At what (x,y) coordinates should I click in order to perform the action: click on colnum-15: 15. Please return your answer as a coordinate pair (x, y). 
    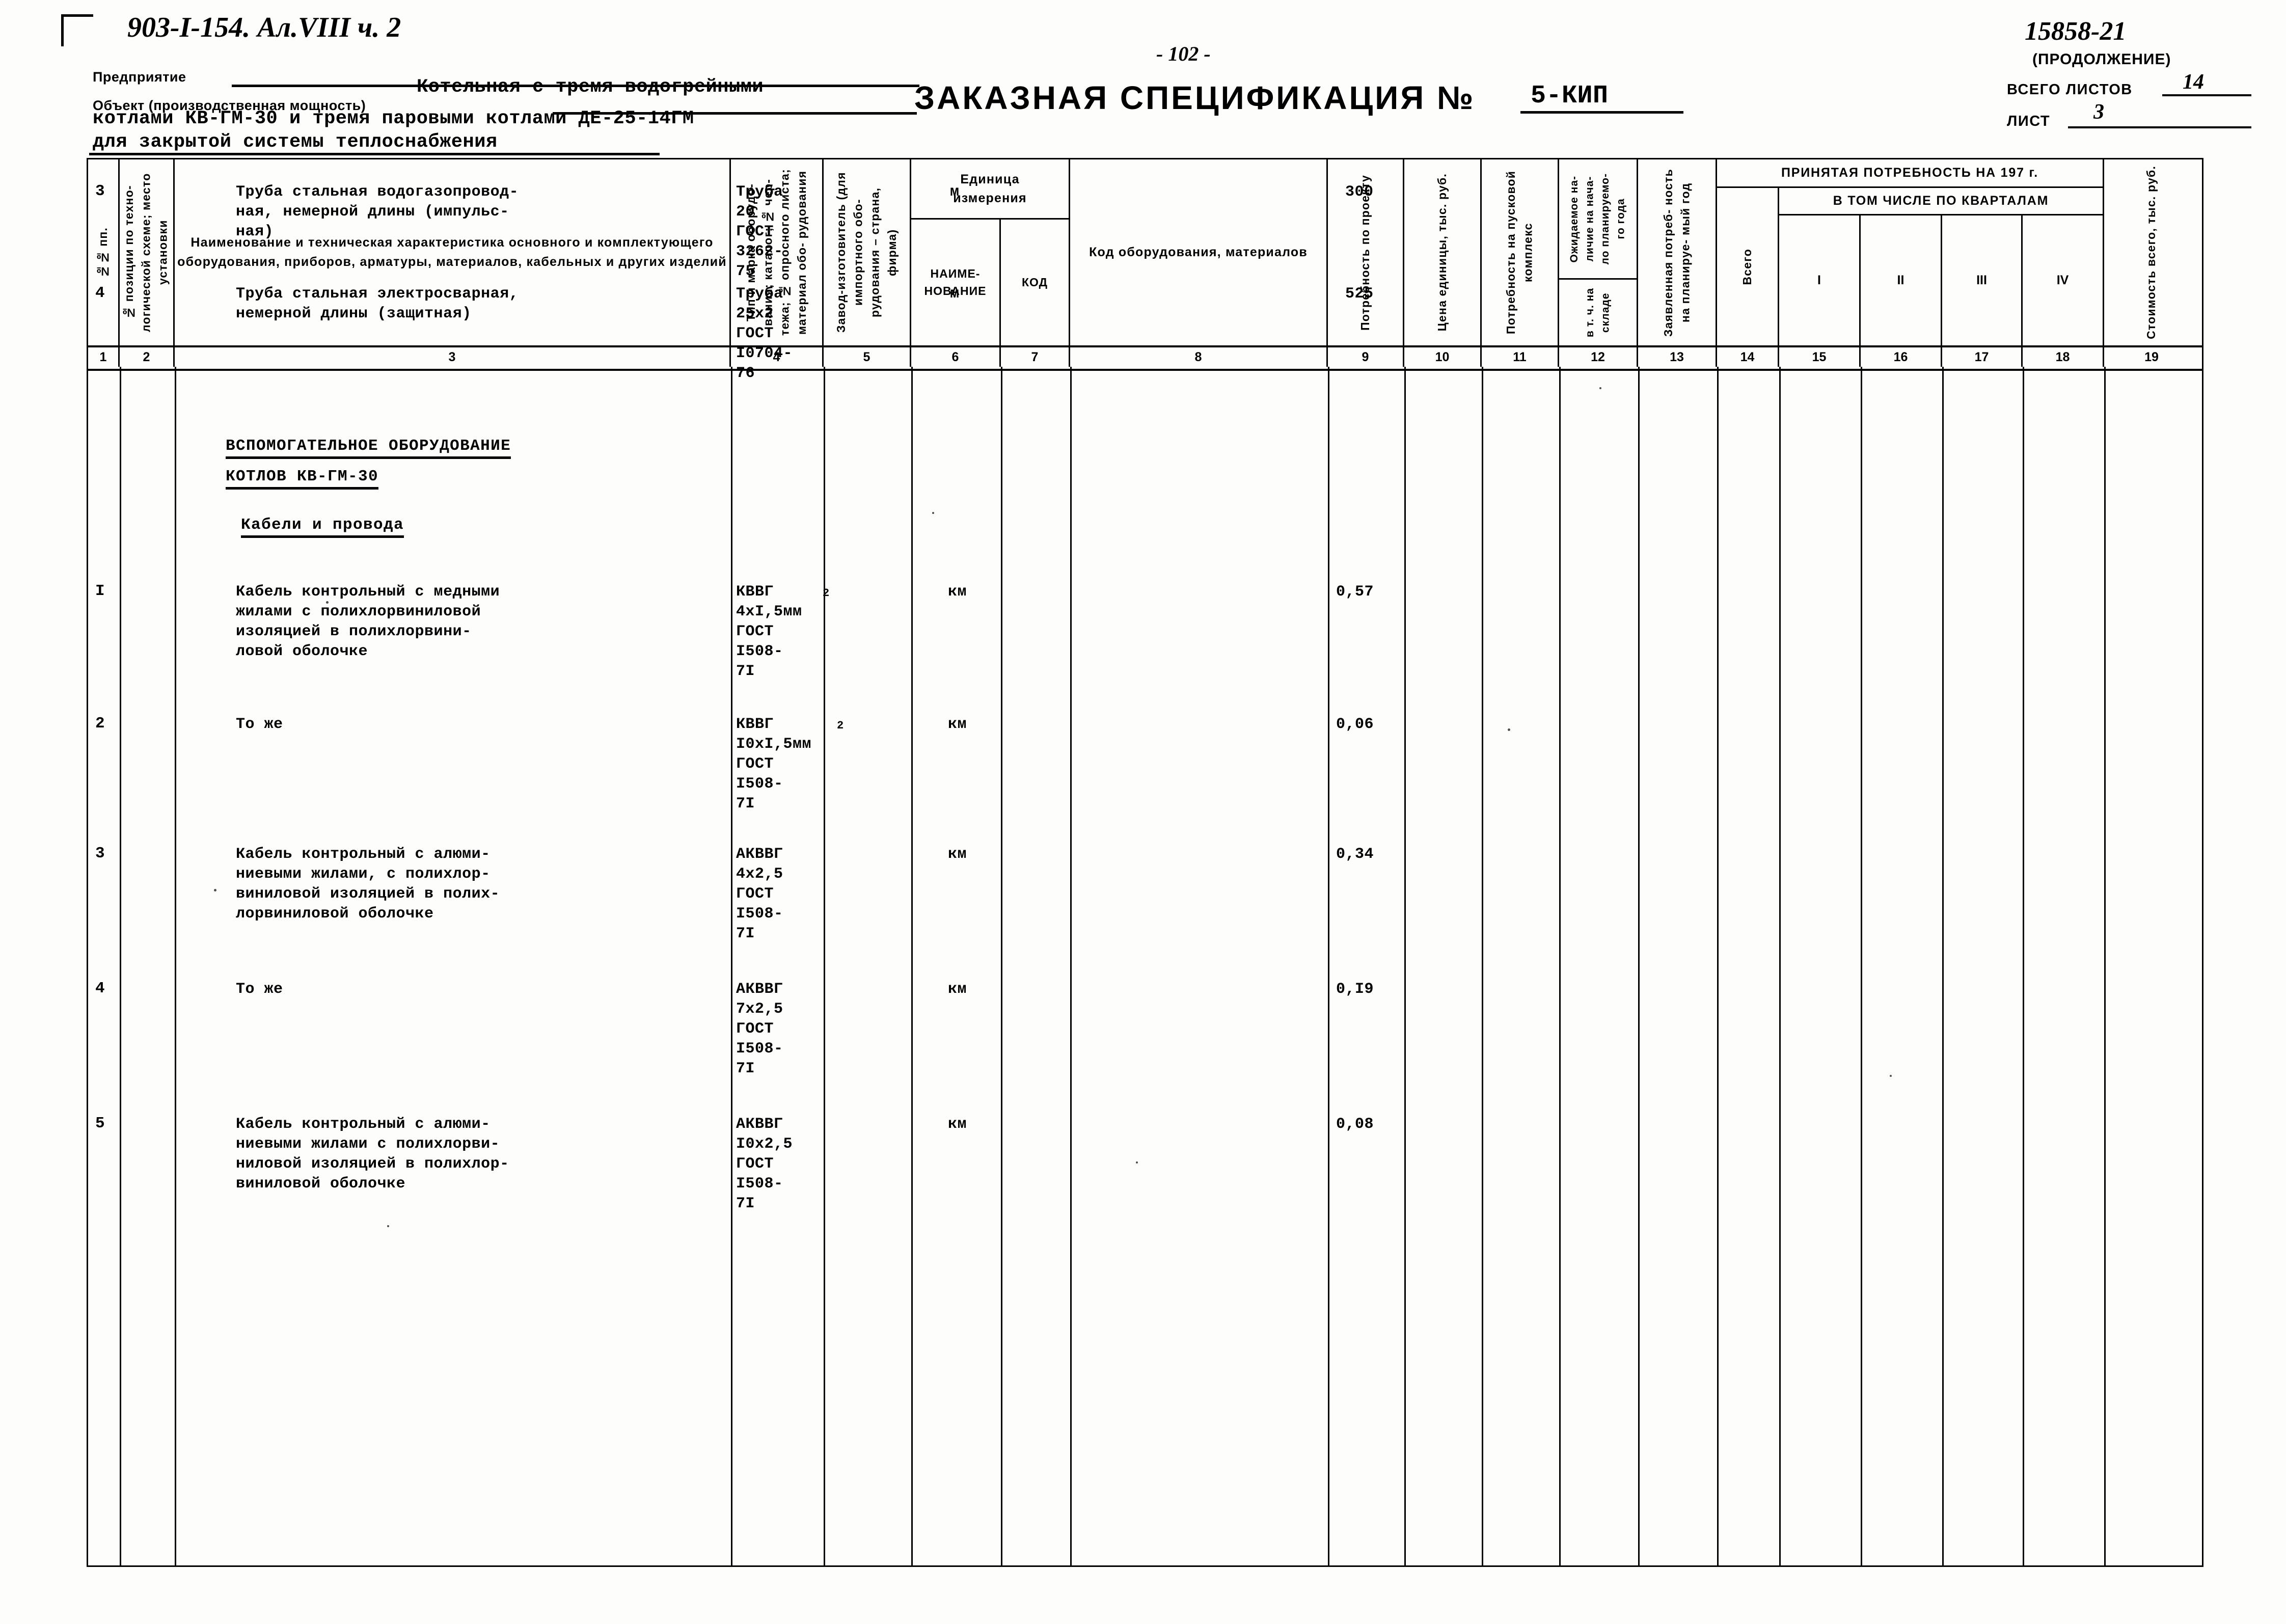
    Looking at the image, I should click on (1820, 357).